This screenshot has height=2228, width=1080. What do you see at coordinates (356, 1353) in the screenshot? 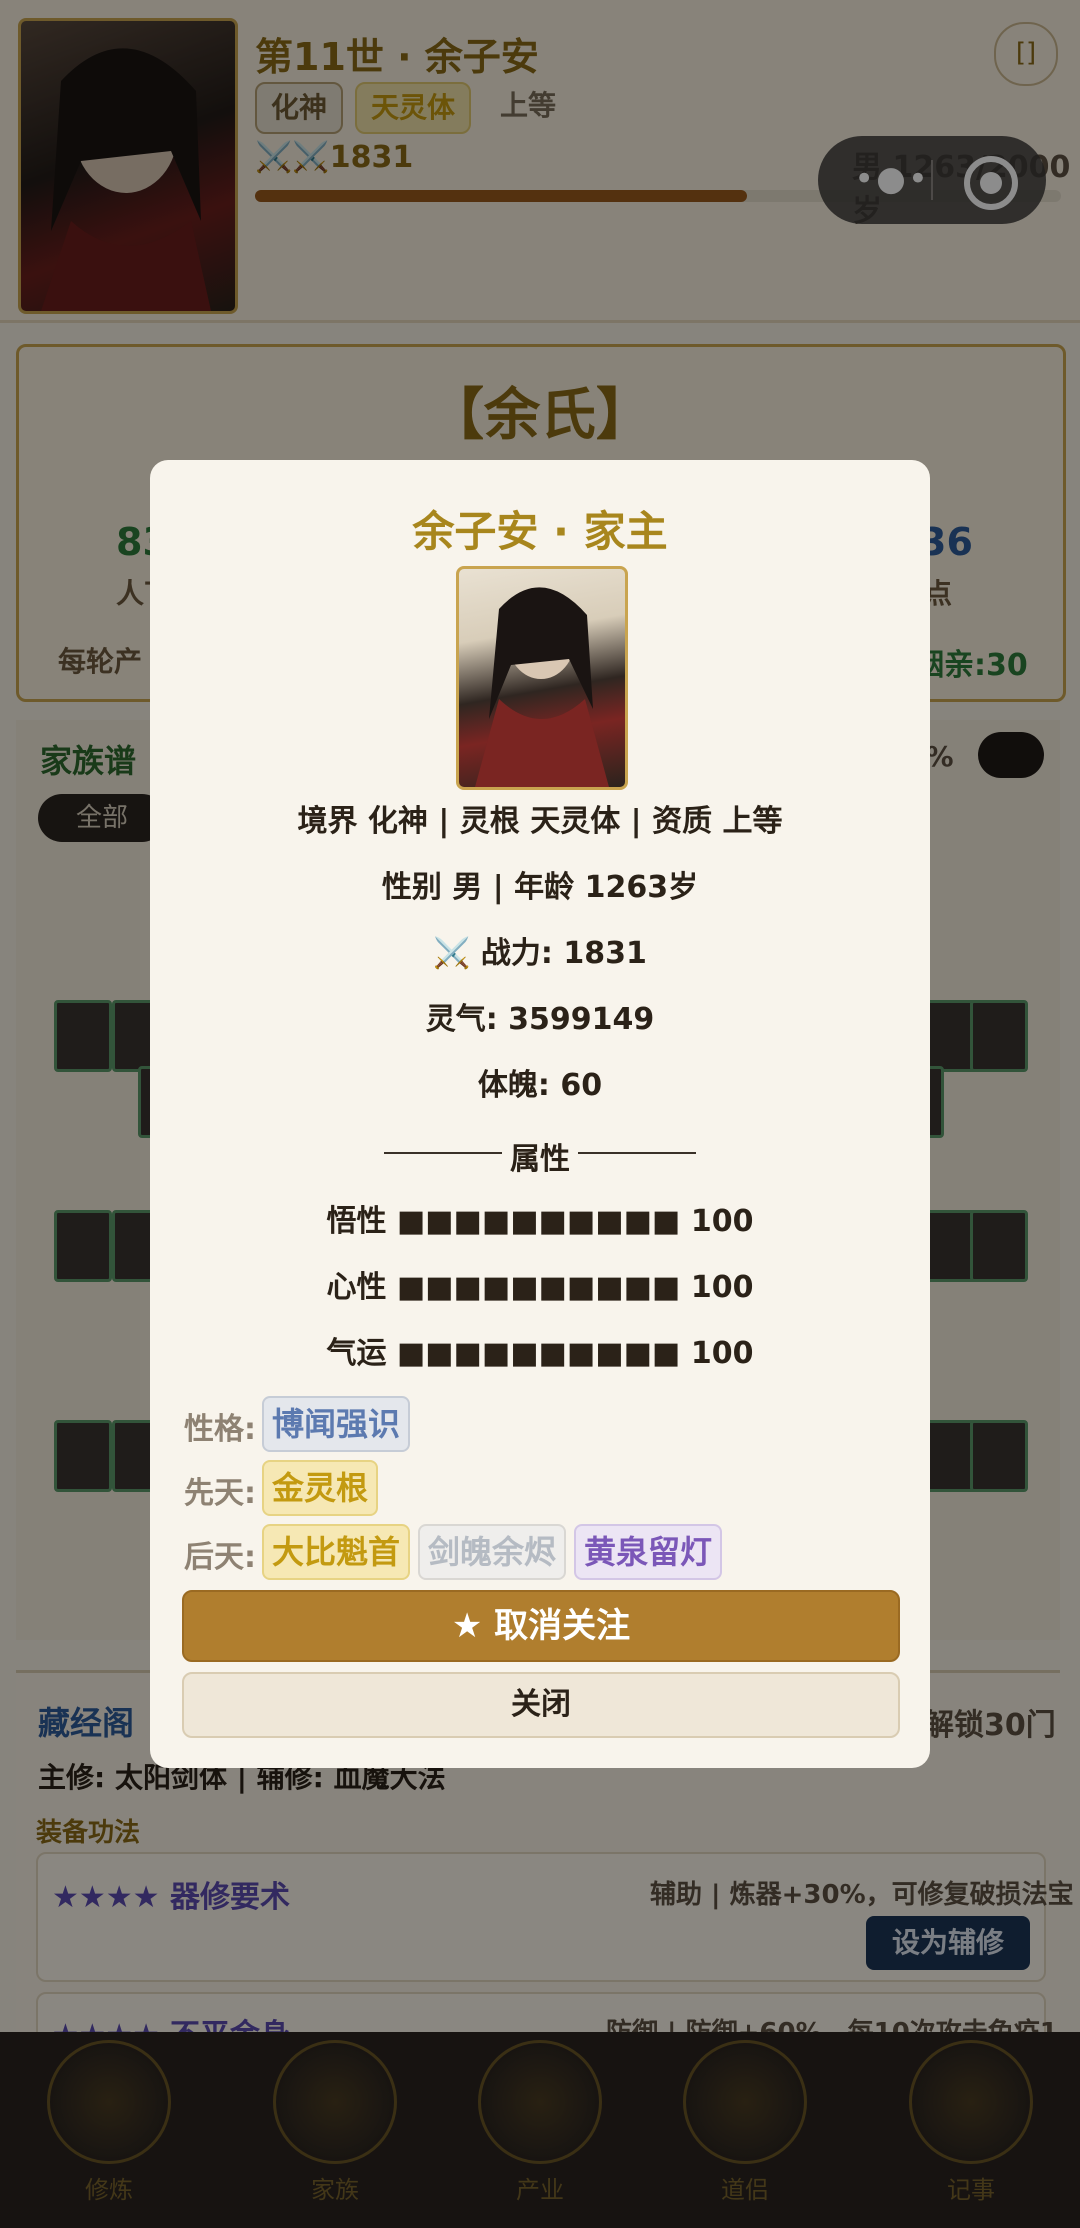
I see `attribute-name: 气运` at bounding box center [356, 1353].